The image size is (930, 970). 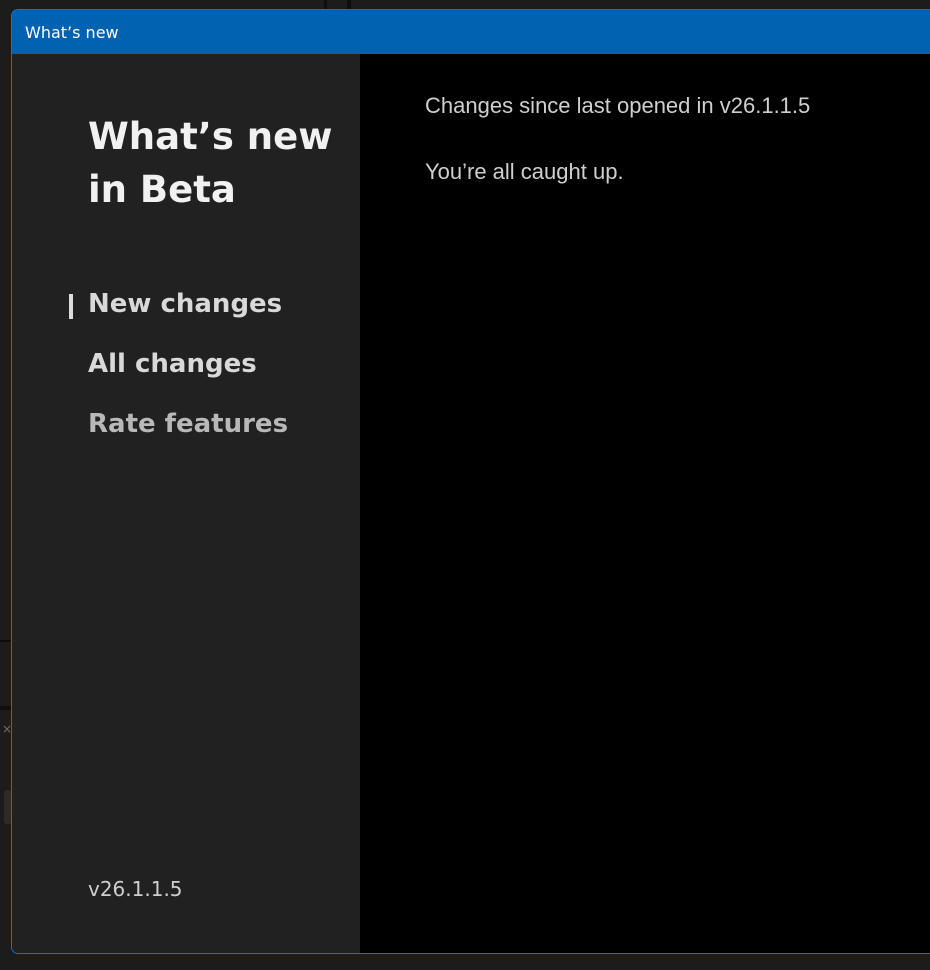 What do you see at coordinates (185, 304) in the screenshot?
I see `sidebar-item-new-changes: New changes` at bounding box center [185, 304].